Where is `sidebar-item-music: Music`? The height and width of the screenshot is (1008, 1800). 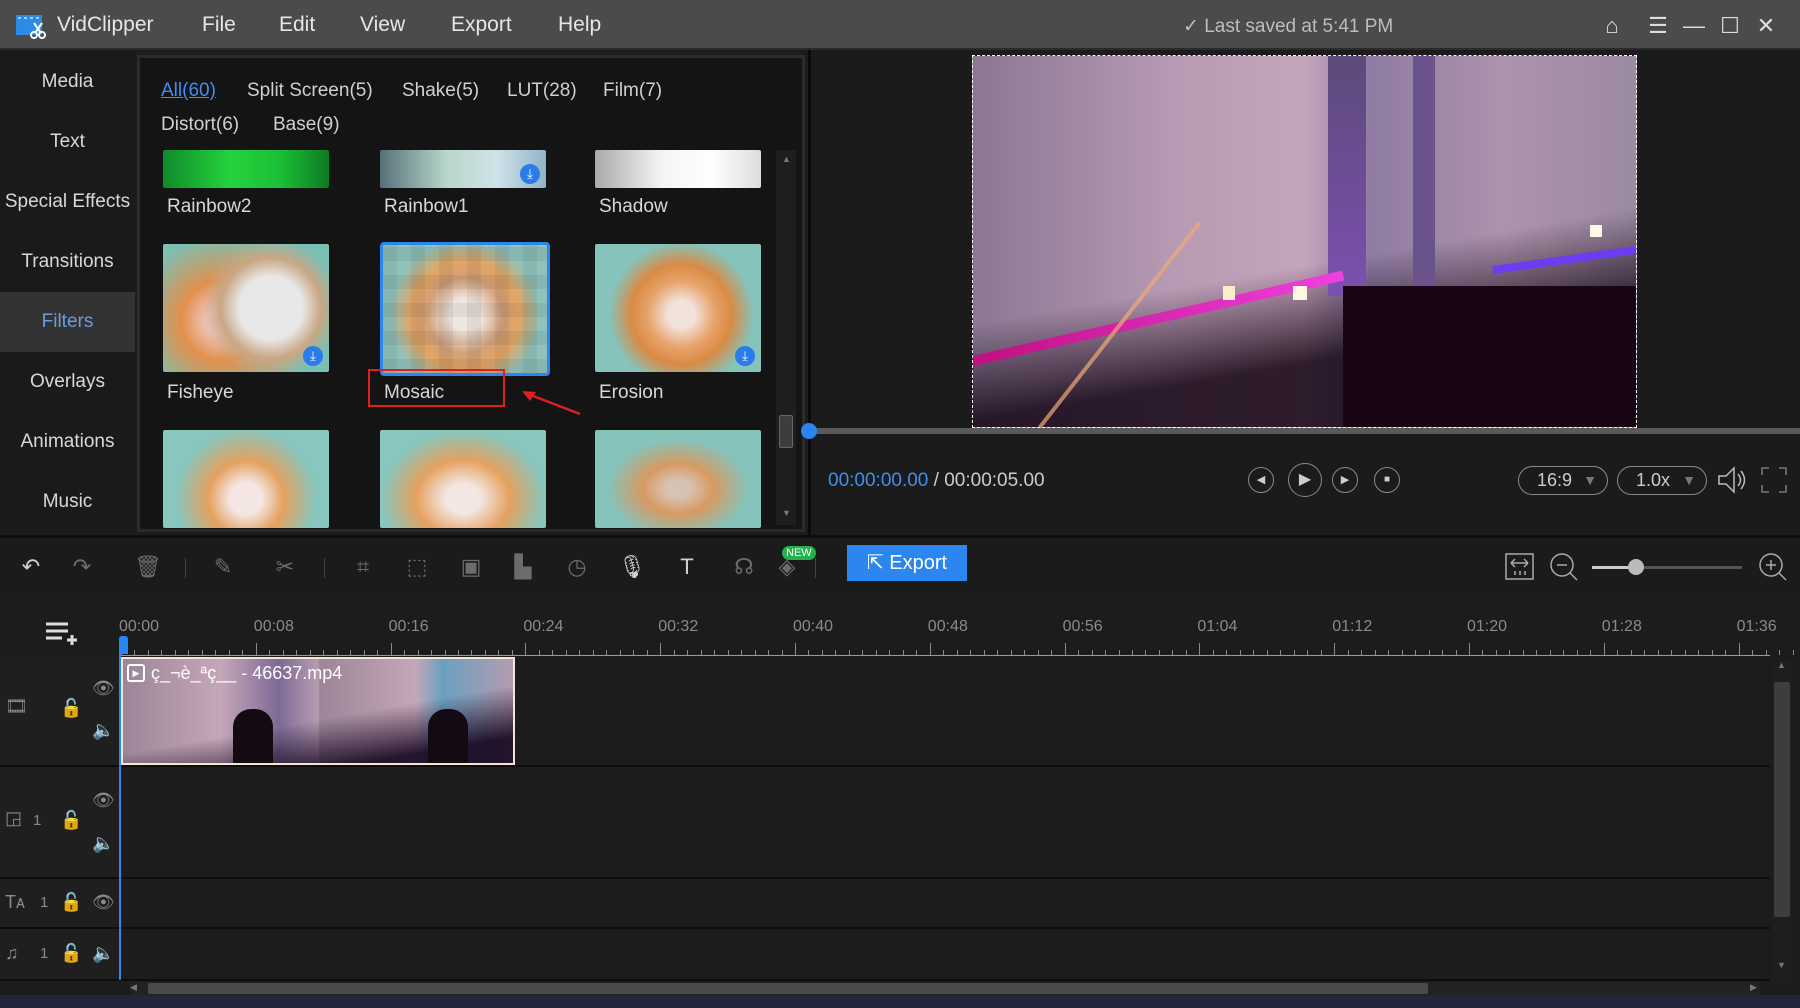
sidebar-item-music: Music is located at coordinates (67, 502).